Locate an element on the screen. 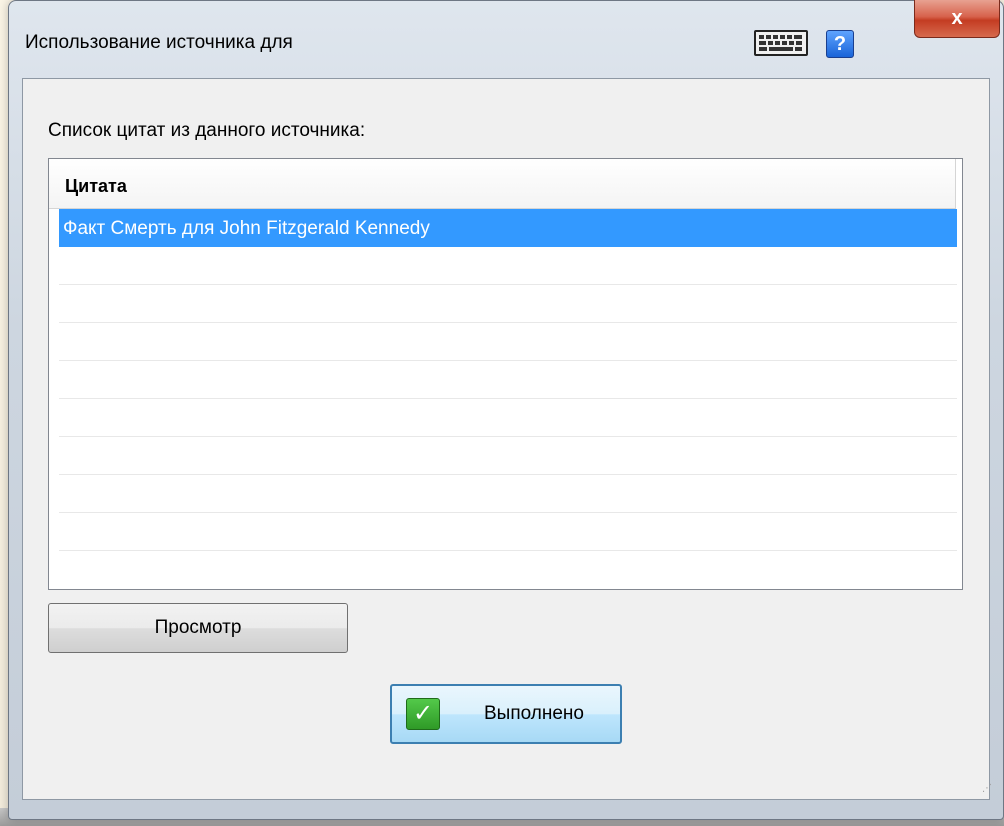  done-button-label: Выполнено is located at coordinates (534, 713).